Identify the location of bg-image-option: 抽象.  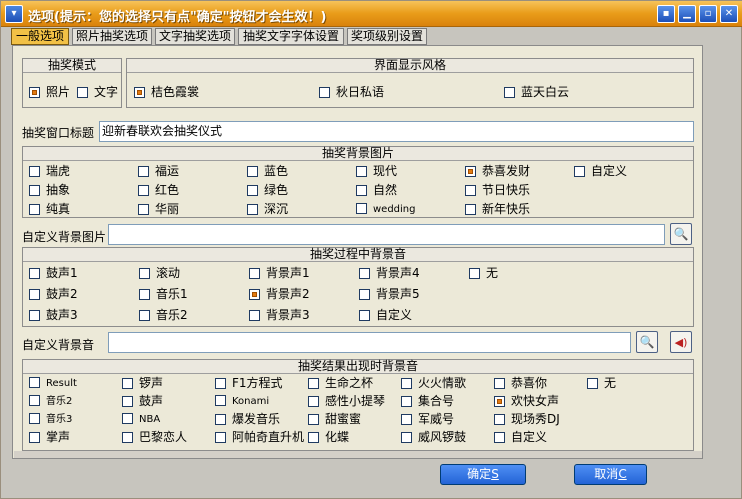
(49, 190).